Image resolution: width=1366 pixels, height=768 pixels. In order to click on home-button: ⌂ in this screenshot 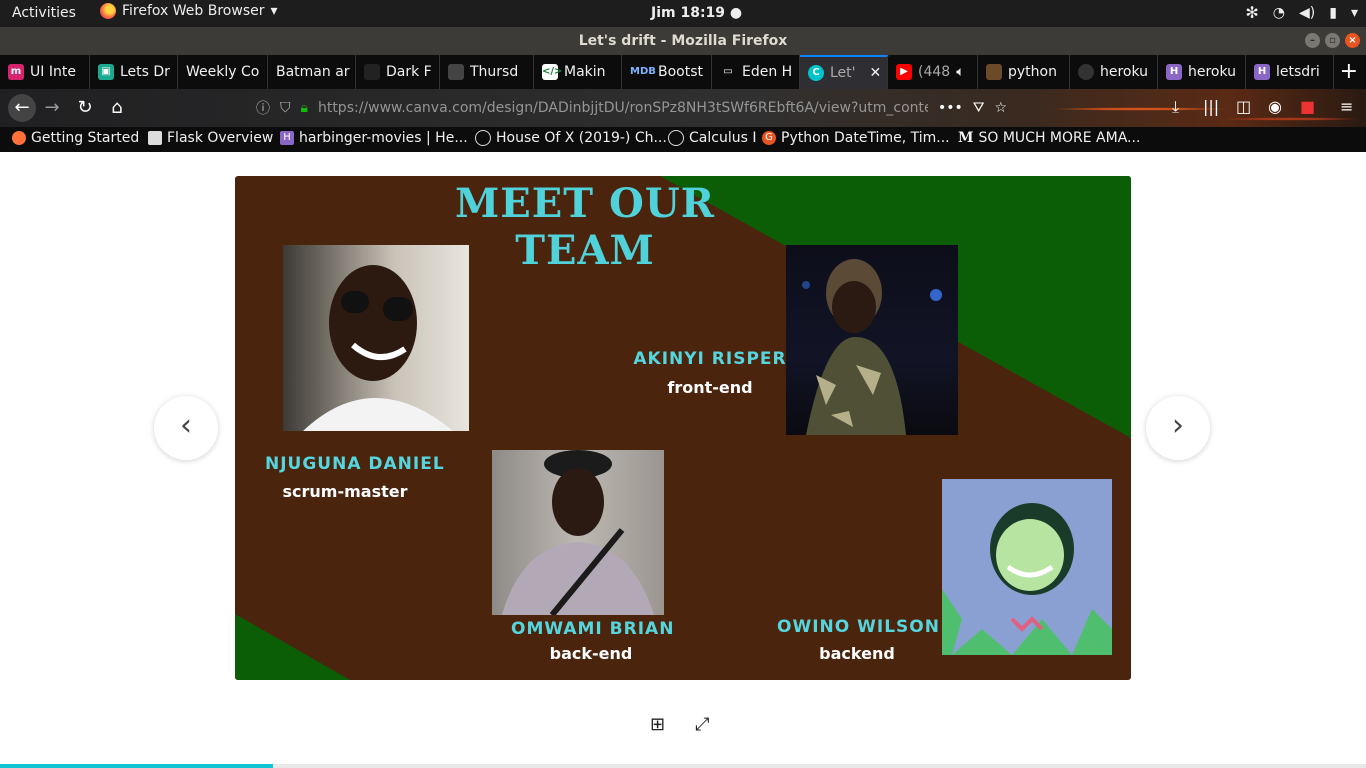, I will do `click(117, 108)`.